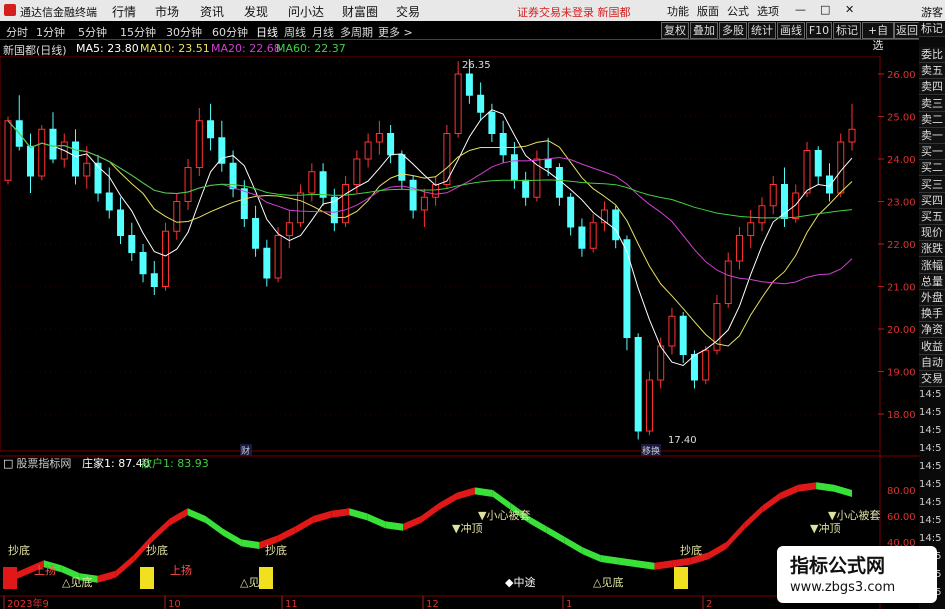 This screenshot has height=609, width=945. Describe the element at coordinates (847, 30) in the screenshot. I see `biaoji-button: 标记` at that location.